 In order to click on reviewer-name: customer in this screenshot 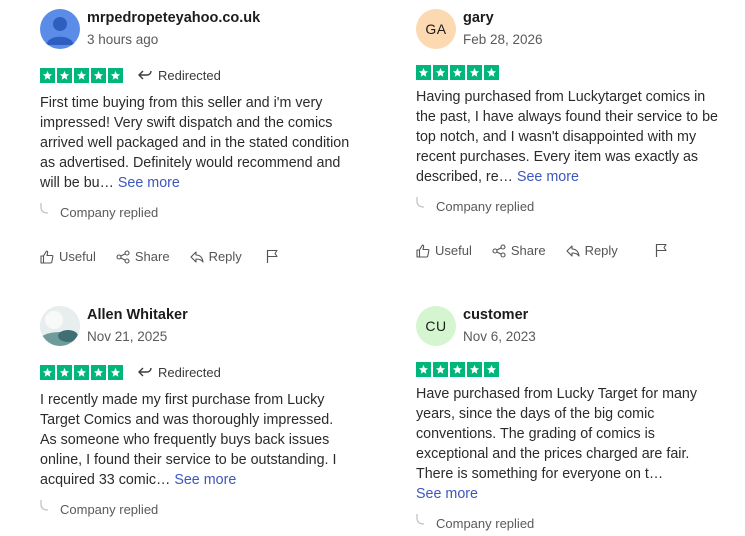, I will do `click(495, 315)`.